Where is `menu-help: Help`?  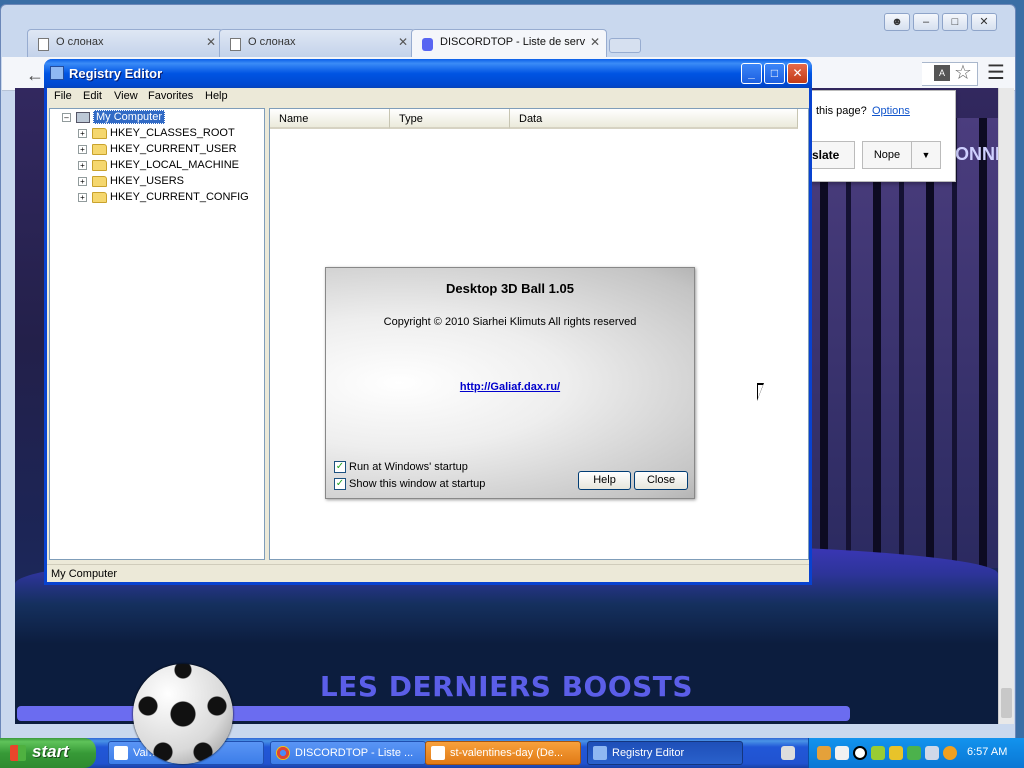 menu-help: Help is located at coordinates (216, 96).